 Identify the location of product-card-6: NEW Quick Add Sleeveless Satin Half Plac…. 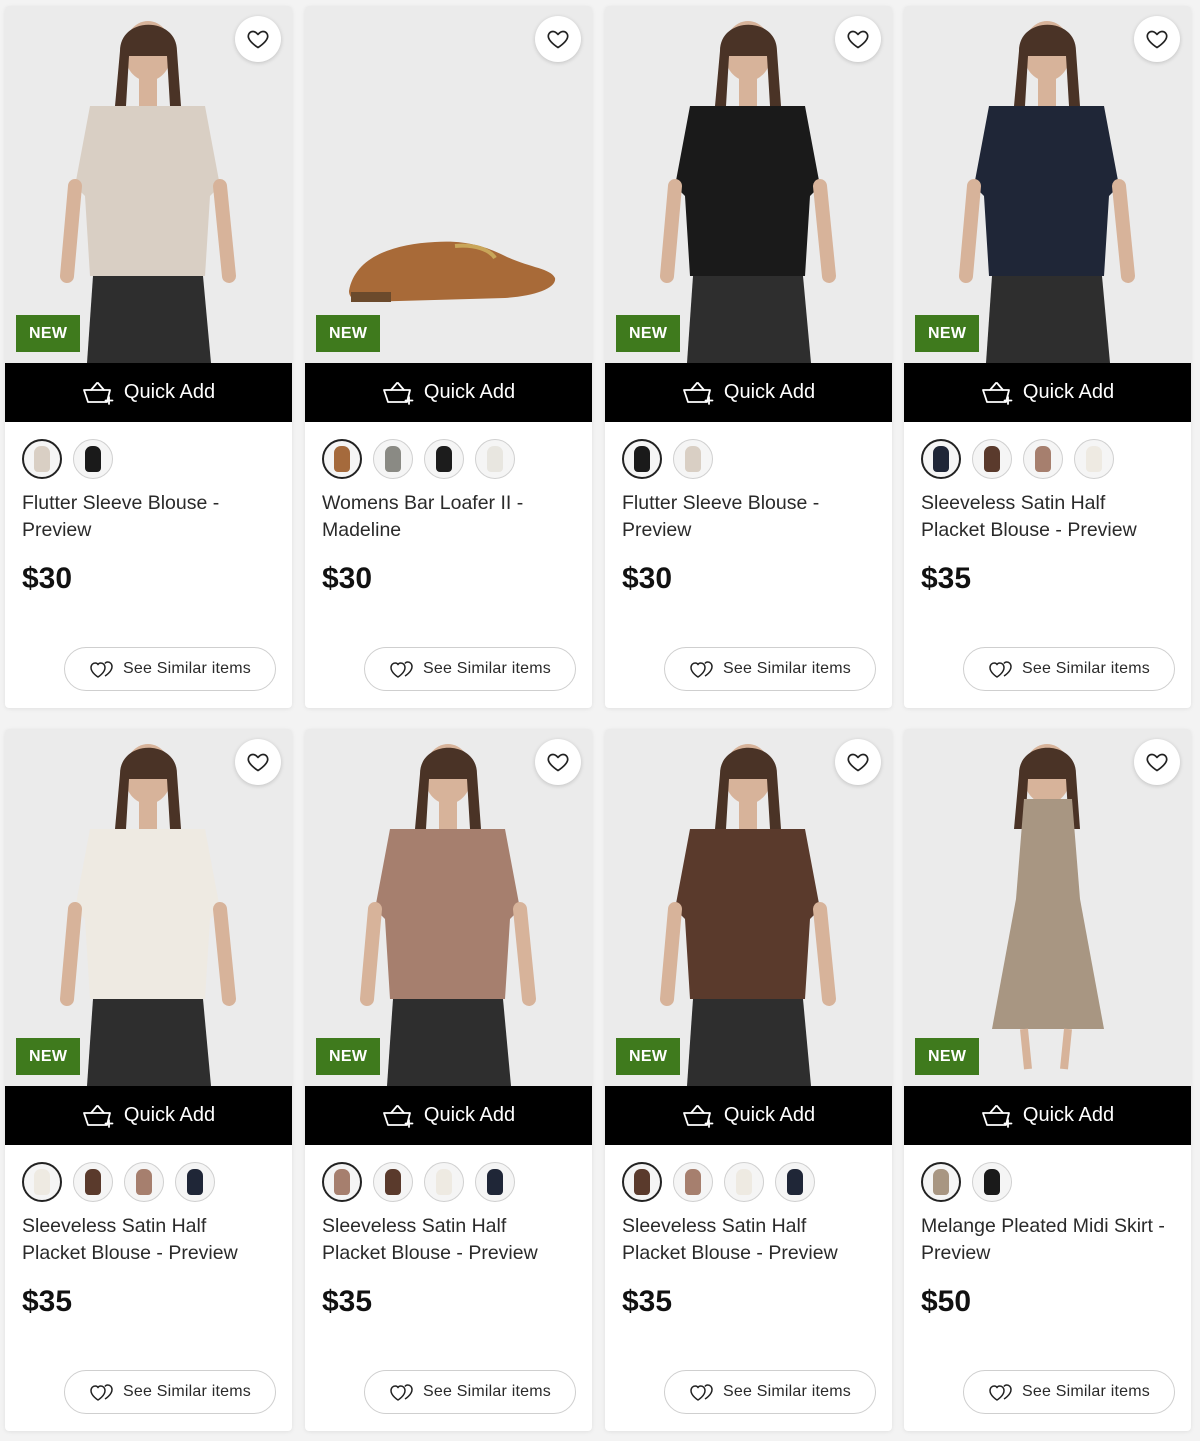
(448, 1080).